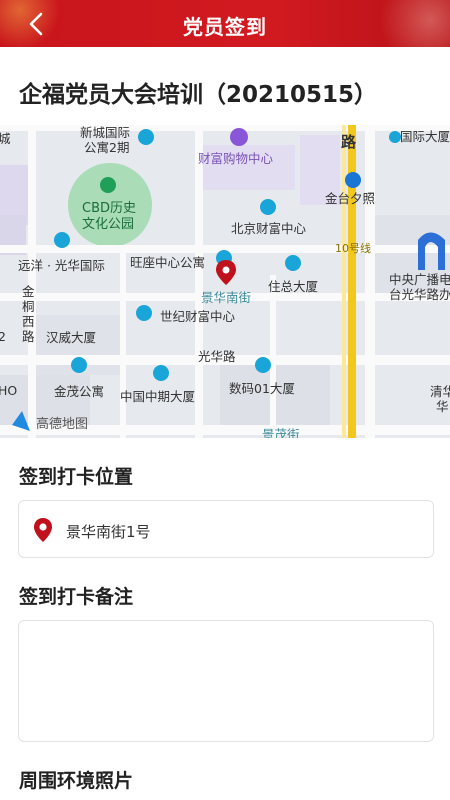  What do you see at coordinates (217, 356) in the screenshot?
I see `map-label: 光华路` at bounding box center [217, 356].